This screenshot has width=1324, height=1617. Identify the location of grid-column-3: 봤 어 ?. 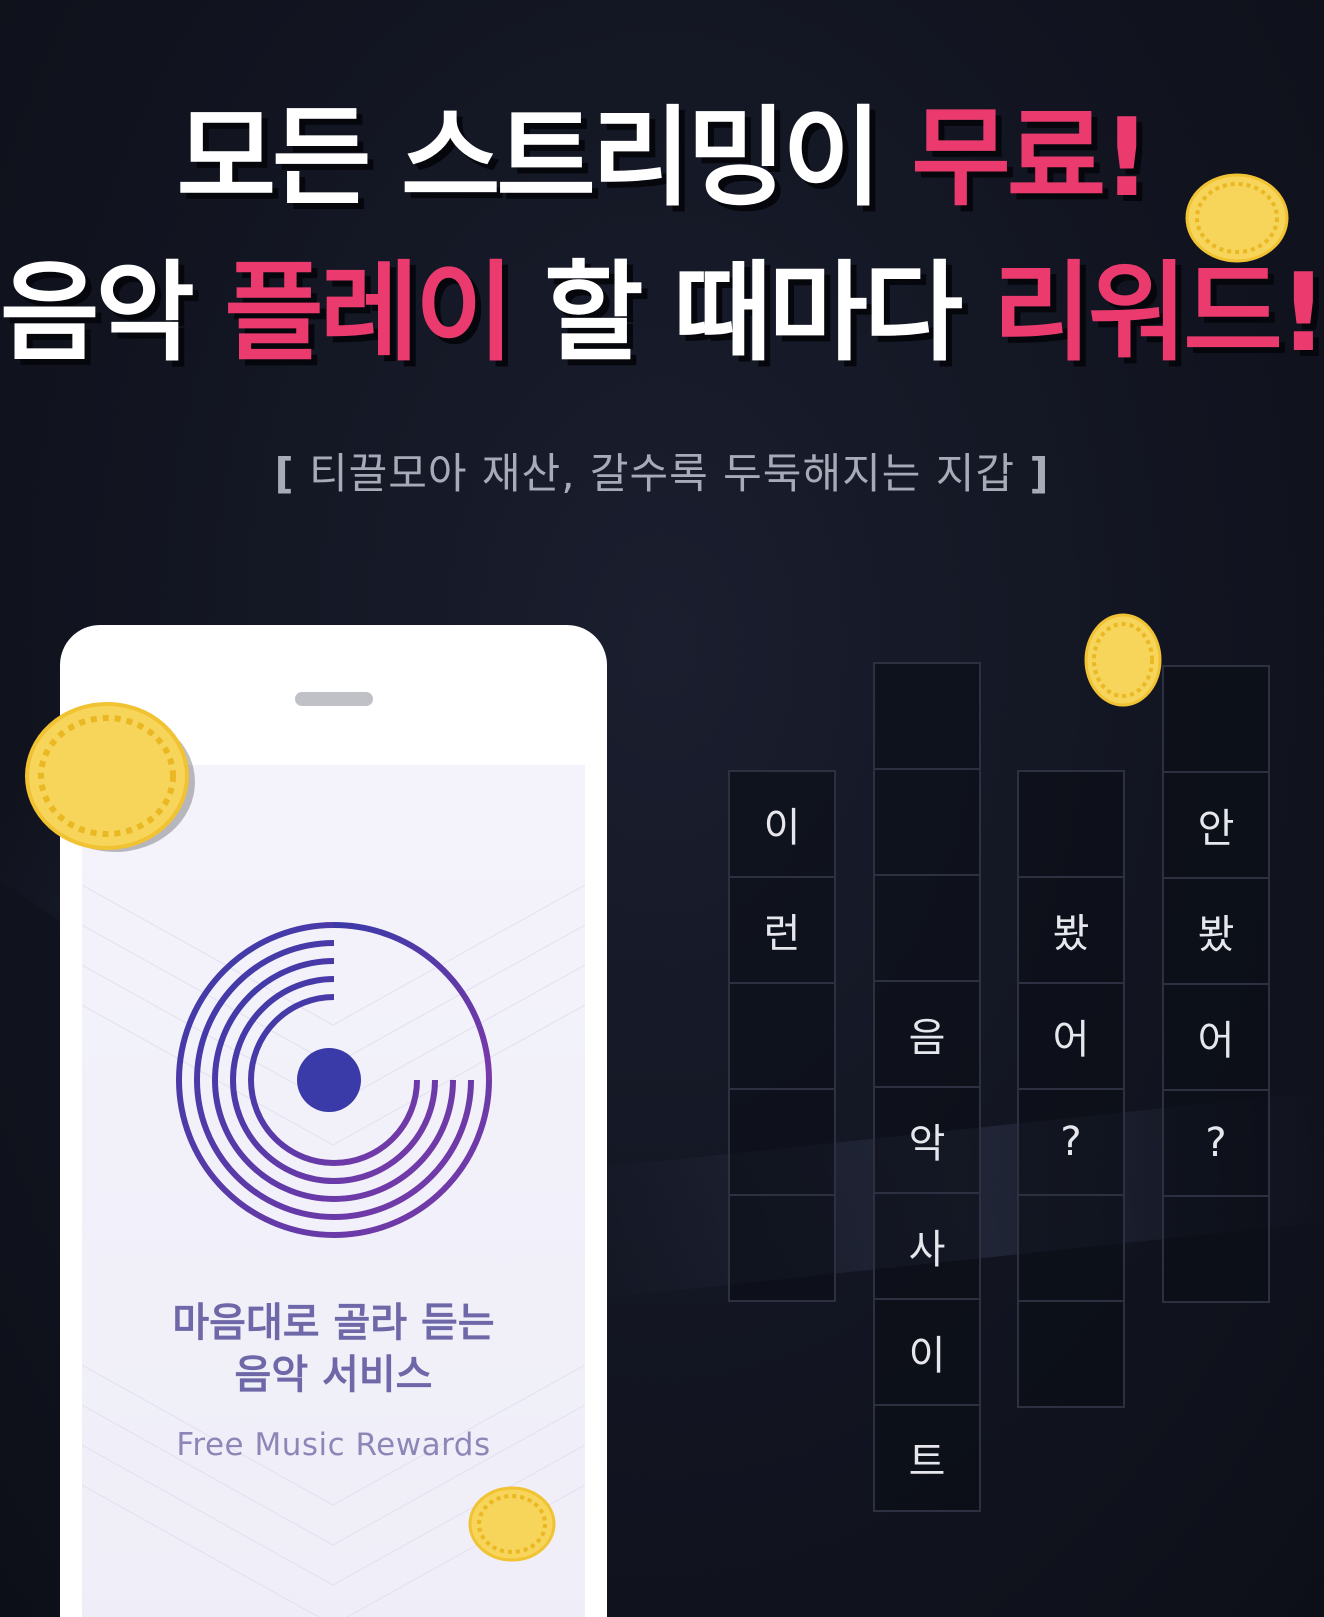
(1071, 1089).